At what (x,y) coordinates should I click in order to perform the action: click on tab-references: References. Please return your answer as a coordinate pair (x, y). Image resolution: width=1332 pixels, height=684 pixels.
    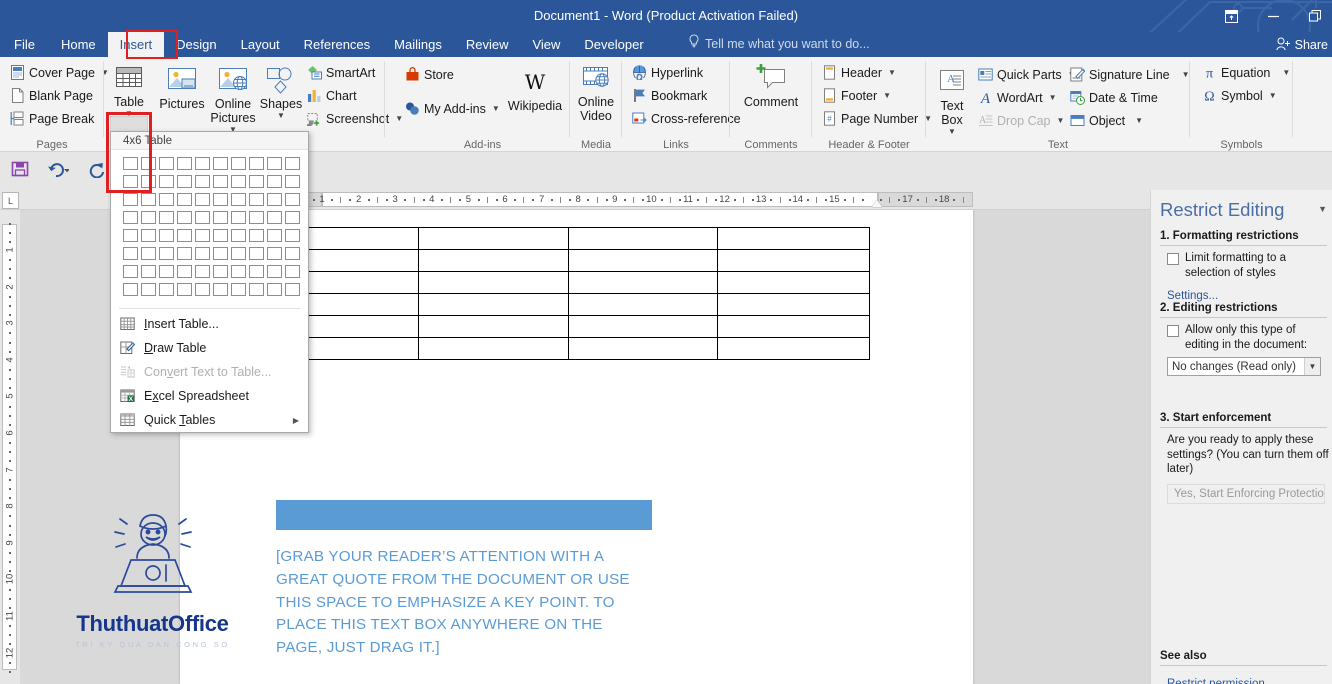
    Looking at the image, I should click on (337, 44).